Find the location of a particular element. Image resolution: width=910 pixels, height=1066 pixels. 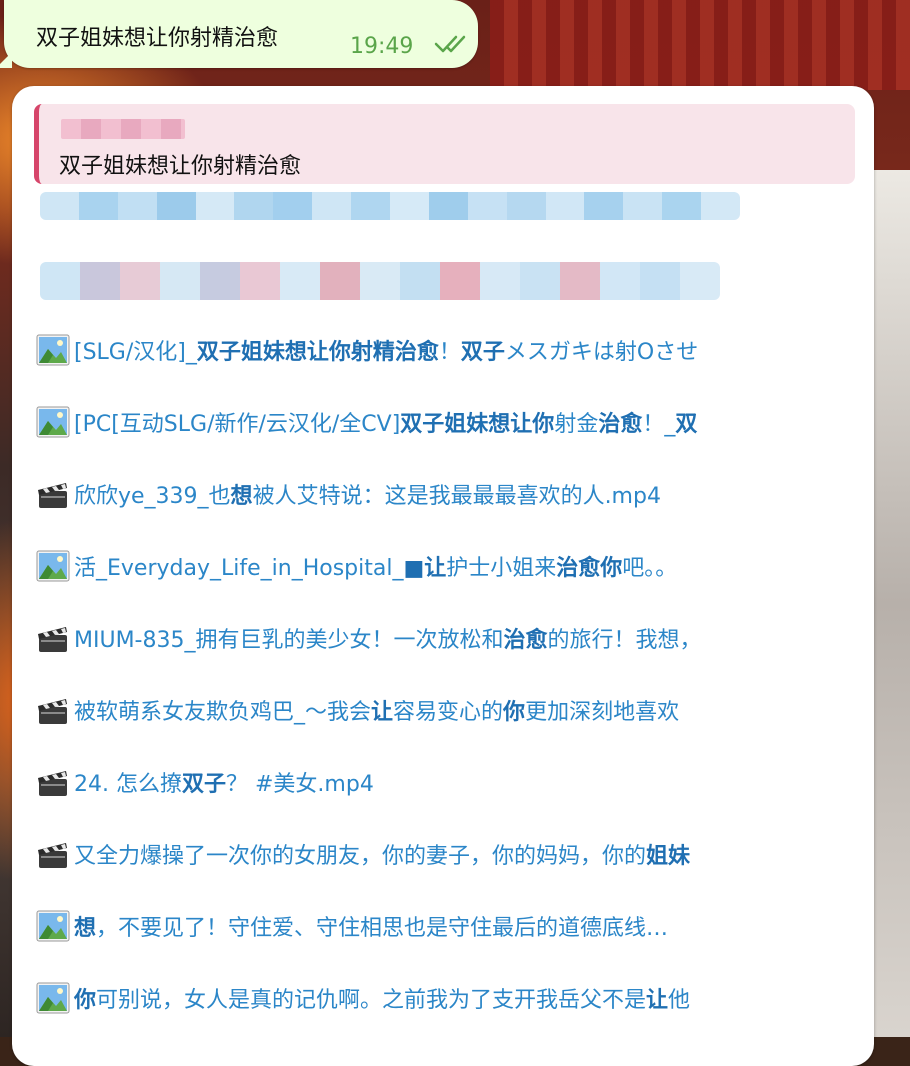

search-result-row: MIUM-835_拥有巨乳的美少女！一次放松和治愈的旅行！我想， is located at coordinates (369, 638).